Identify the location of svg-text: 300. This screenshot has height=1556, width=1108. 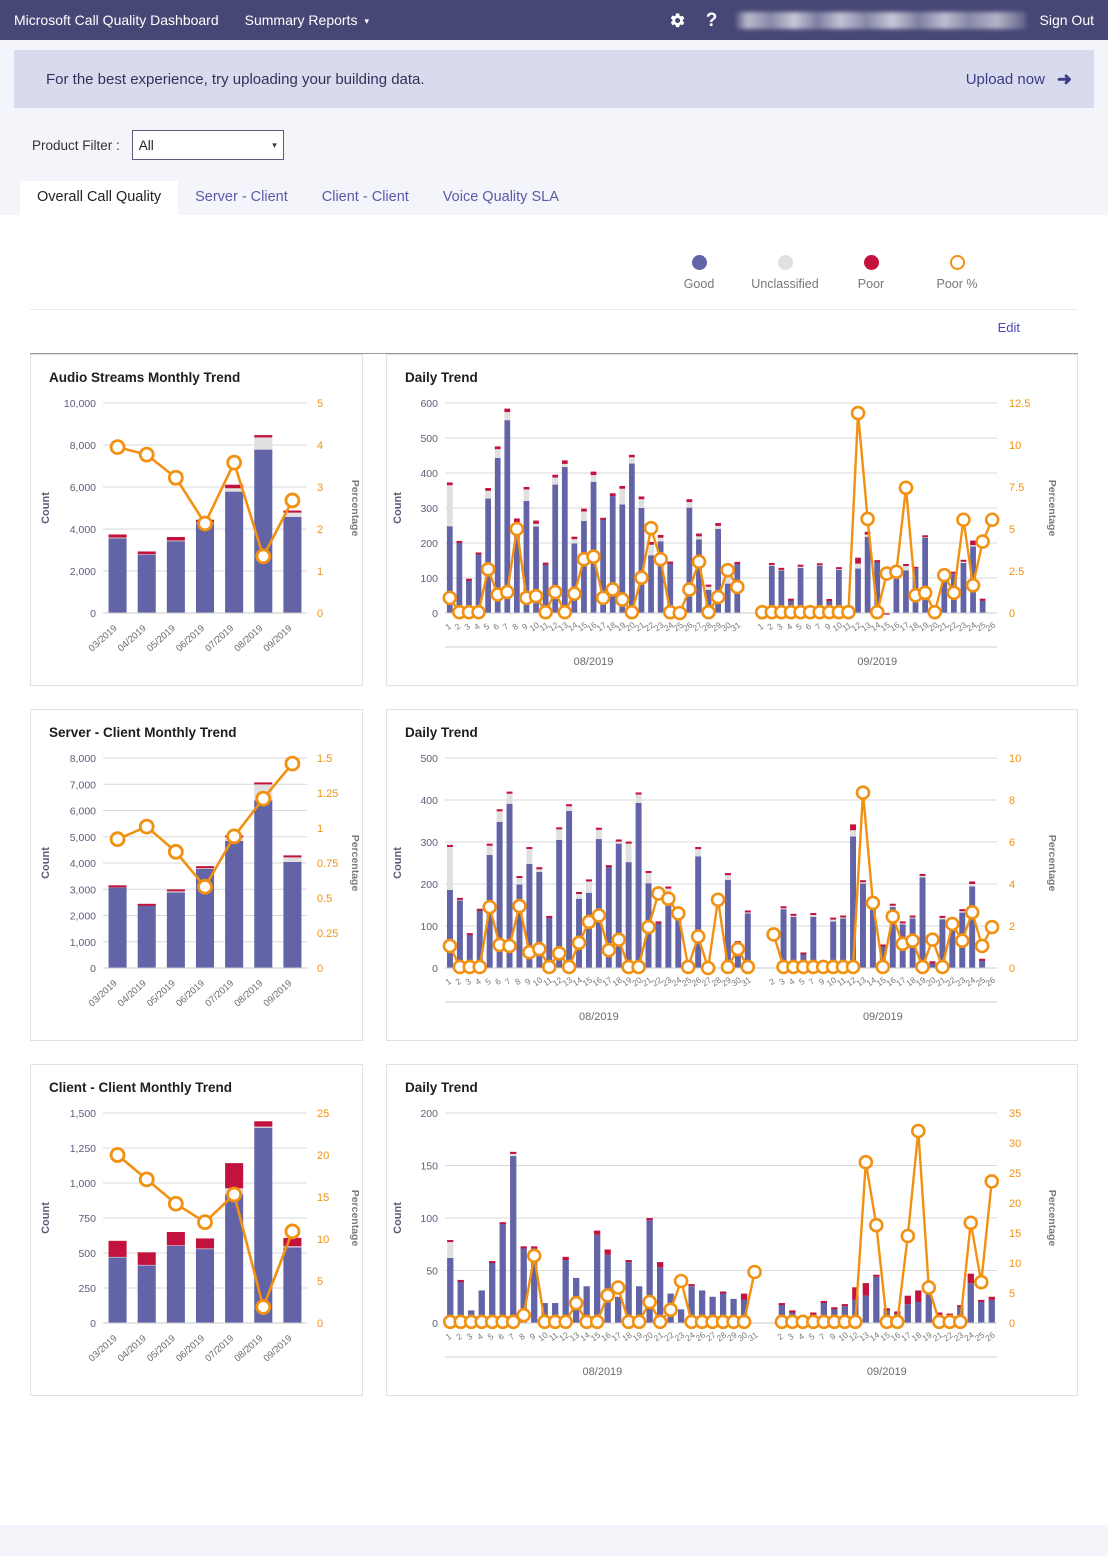
(429, 509).